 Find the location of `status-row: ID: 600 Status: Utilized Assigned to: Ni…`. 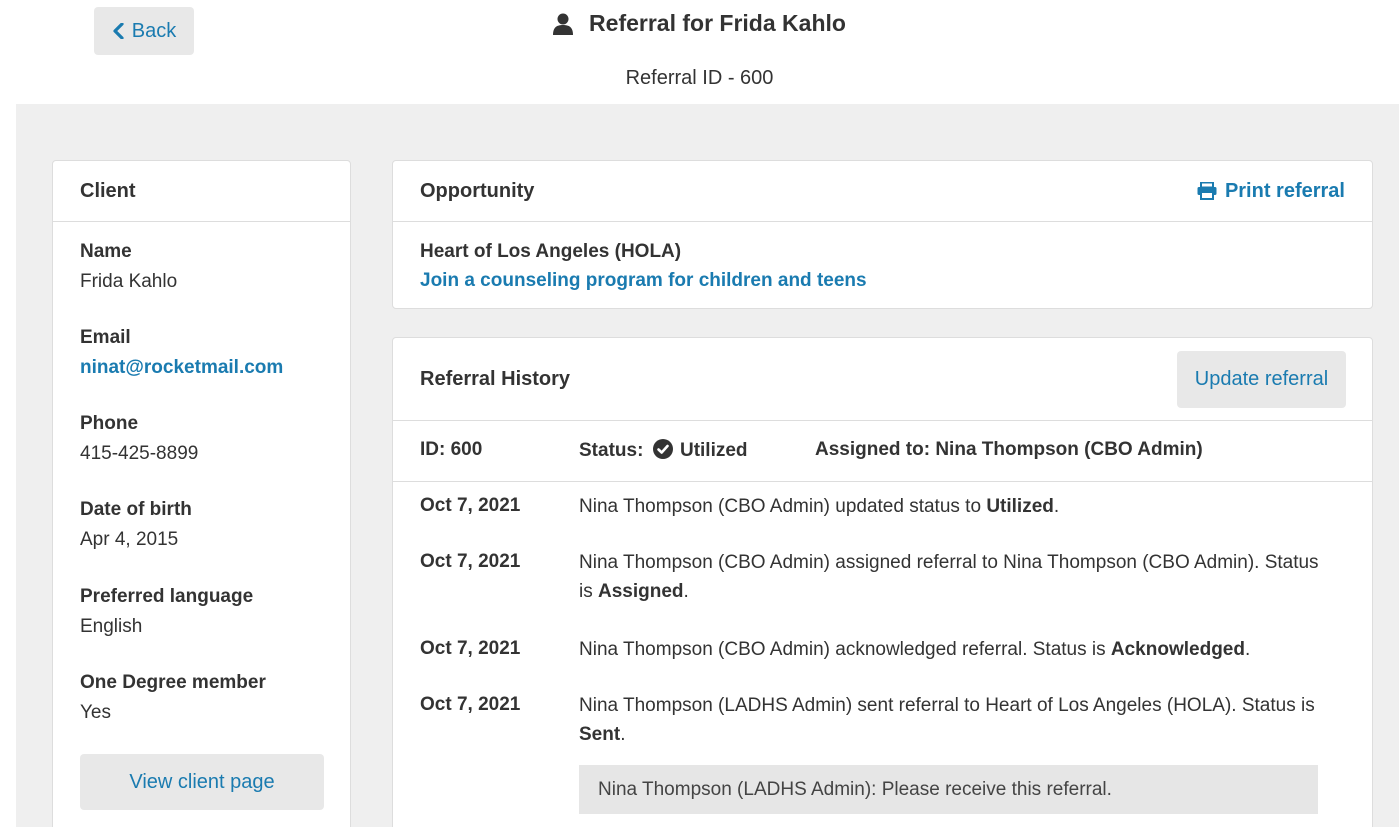

status-row: ID: 600 Status: Utilized Assigned to: Ni… is located at coordinates (882, 451).